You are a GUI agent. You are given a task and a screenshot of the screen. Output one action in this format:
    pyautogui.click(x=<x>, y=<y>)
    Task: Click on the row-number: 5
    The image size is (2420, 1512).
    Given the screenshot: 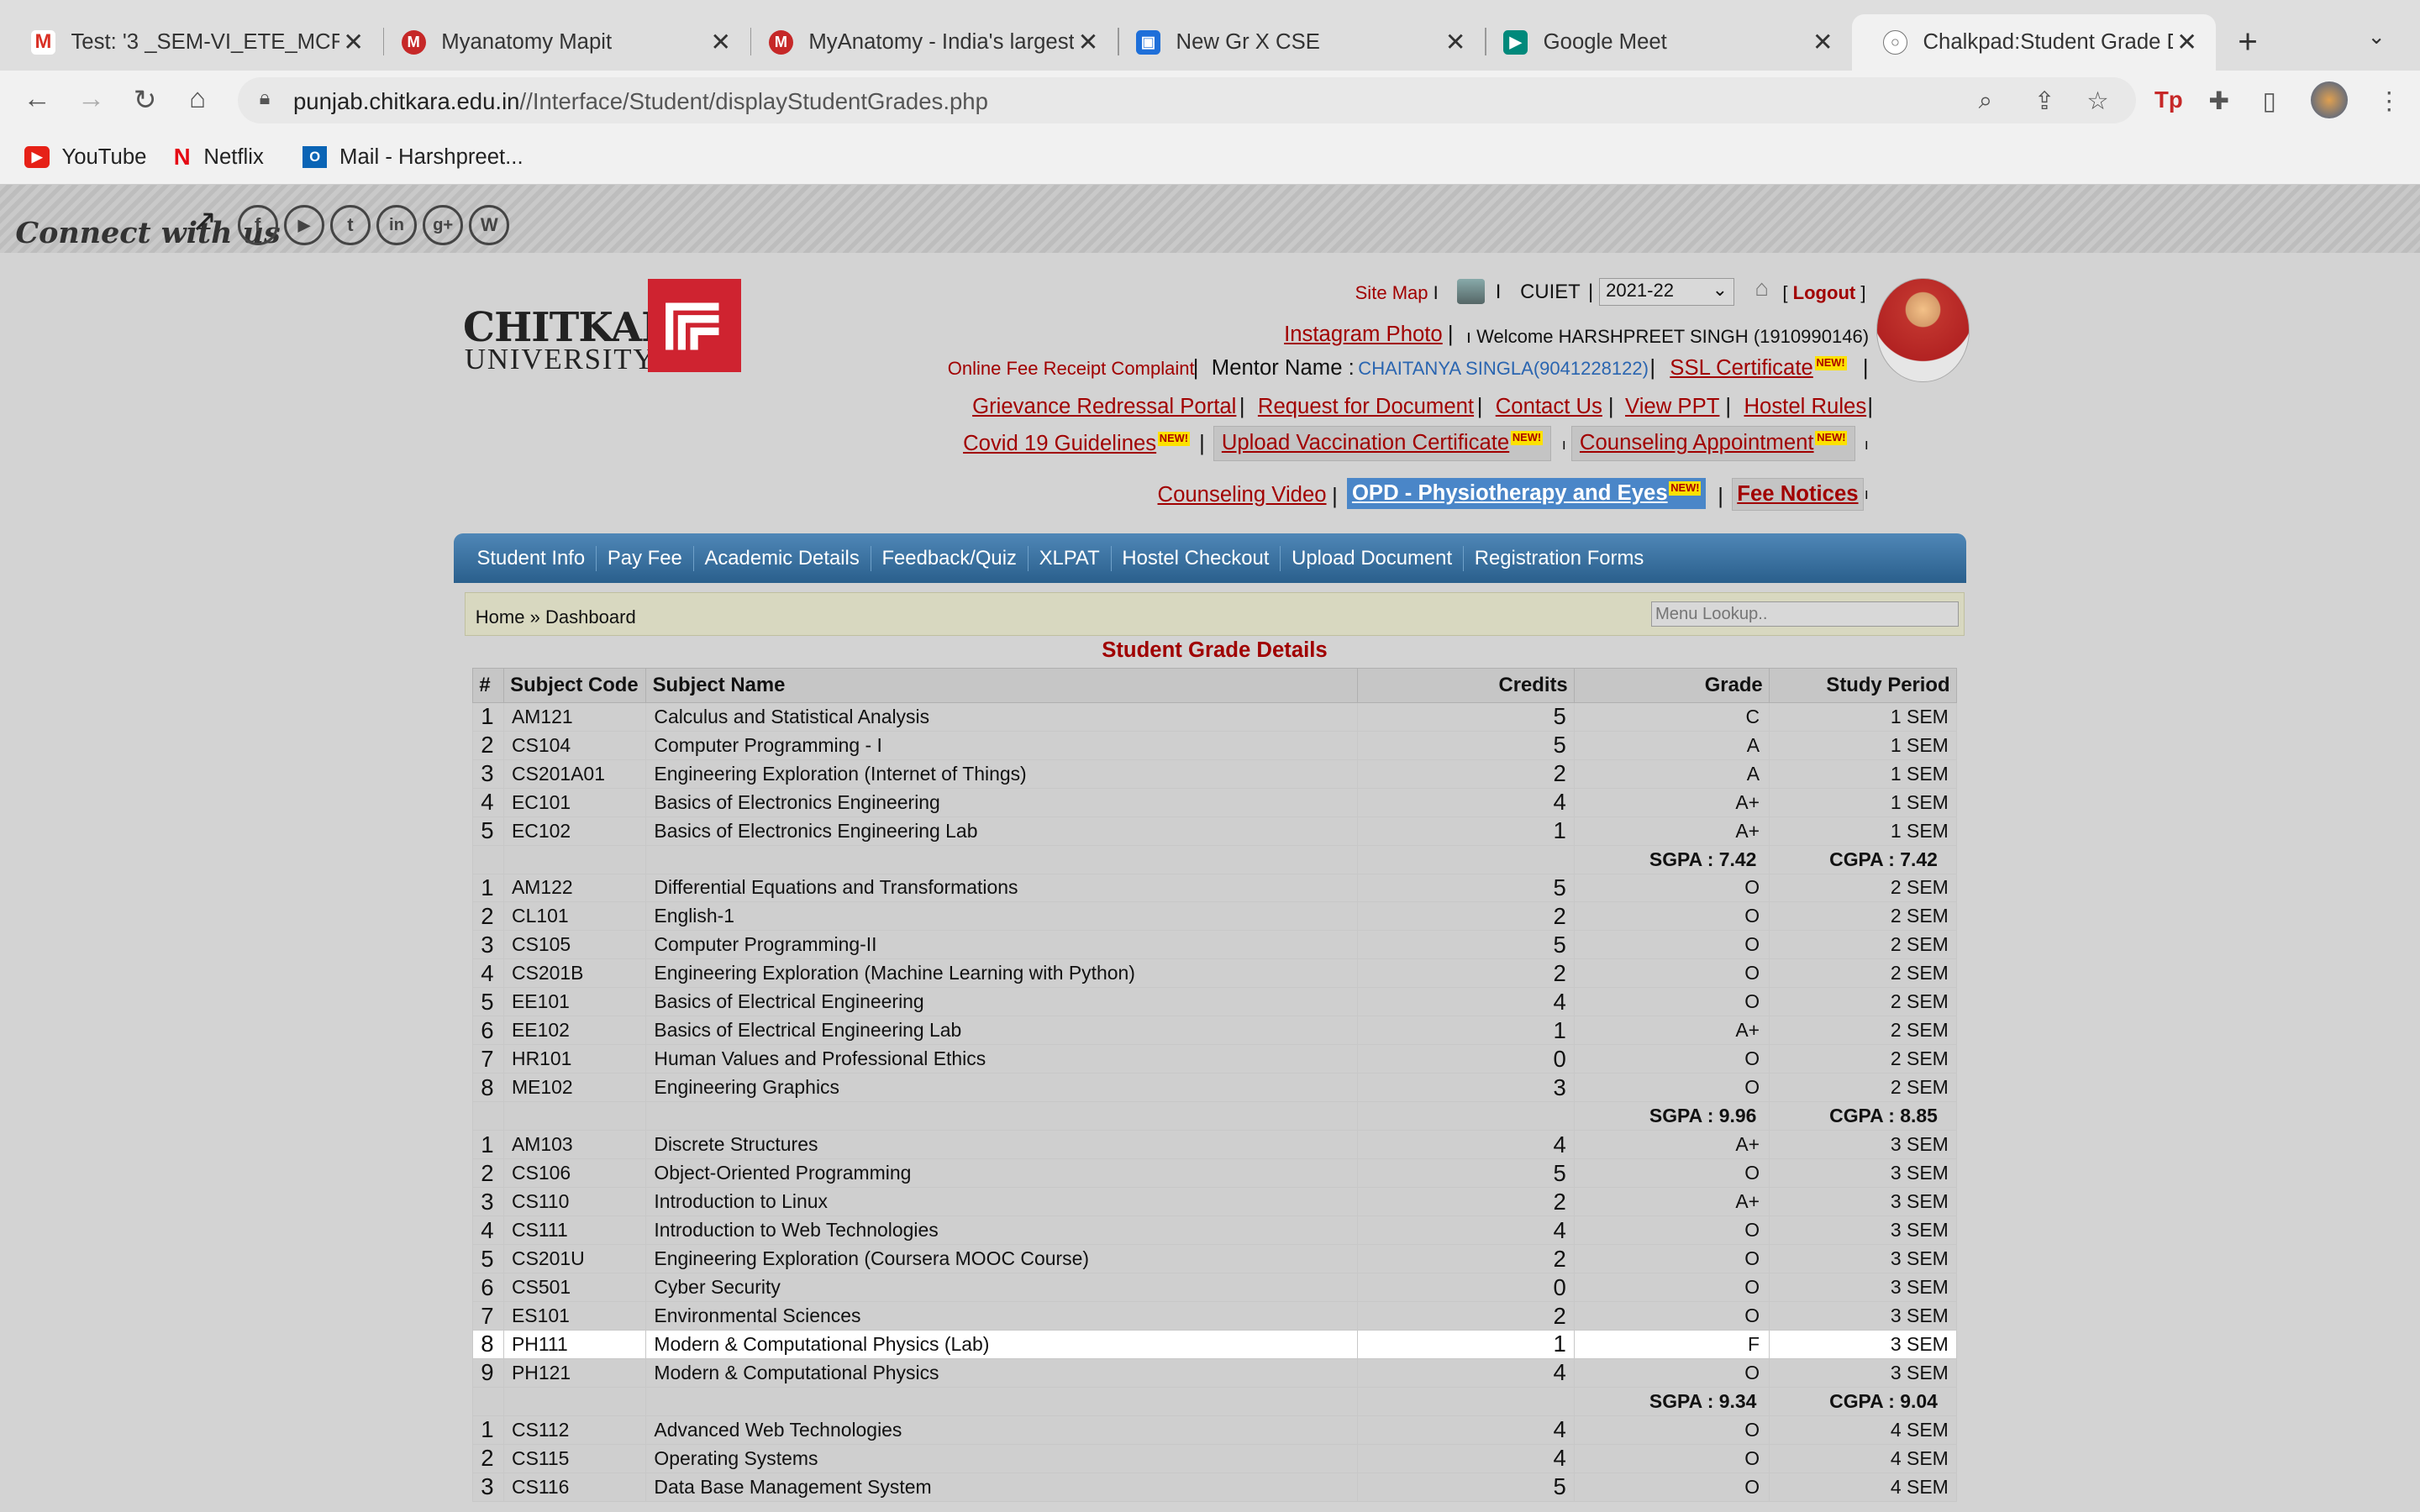 What is the action you would take?
    pyautogui.click(x=488, y=1002)
    